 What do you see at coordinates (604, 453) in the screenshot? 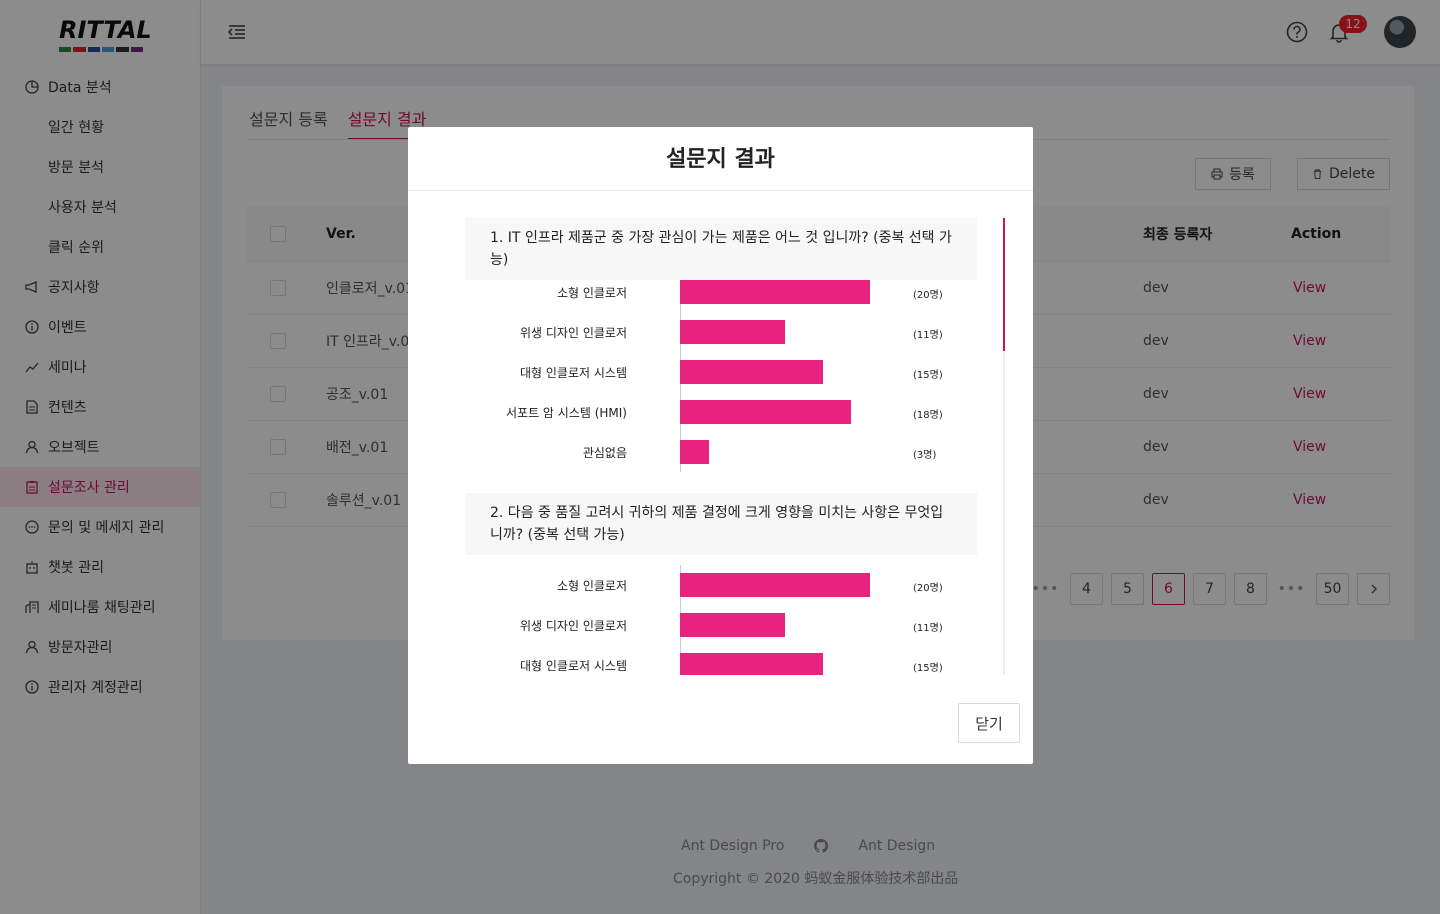
I see `bar-label: 관심없음` at bounding box center [604, 453].